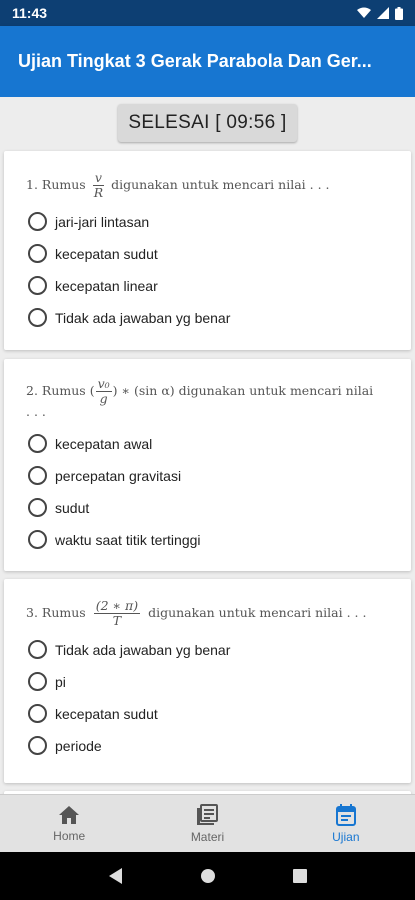 This screenshot has height=900, width=415. I want to click on answer-option: kecepatan linear, so click(207, 286).